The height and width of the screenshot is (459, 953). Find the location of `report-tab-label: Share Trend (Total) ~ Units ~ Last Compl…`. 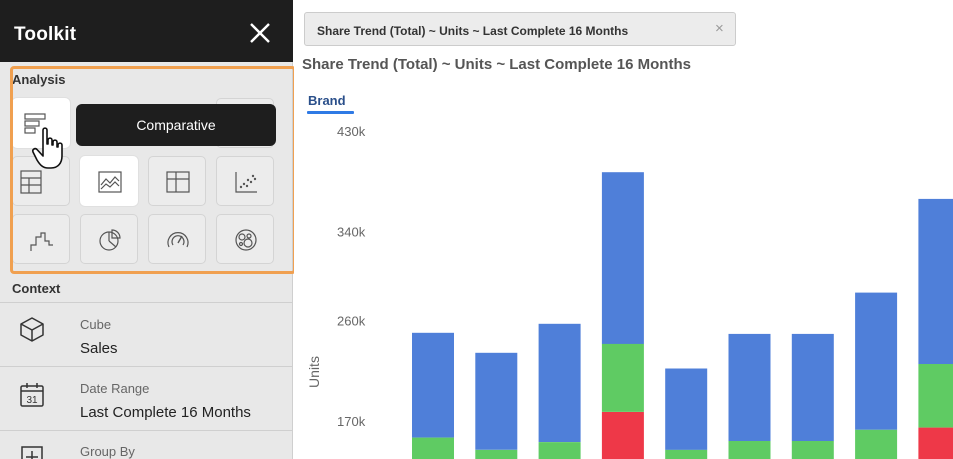

report-tab-label: Share Trend (Total) ~ Units ~ Last Compl… is located at coordinates (473, 31).